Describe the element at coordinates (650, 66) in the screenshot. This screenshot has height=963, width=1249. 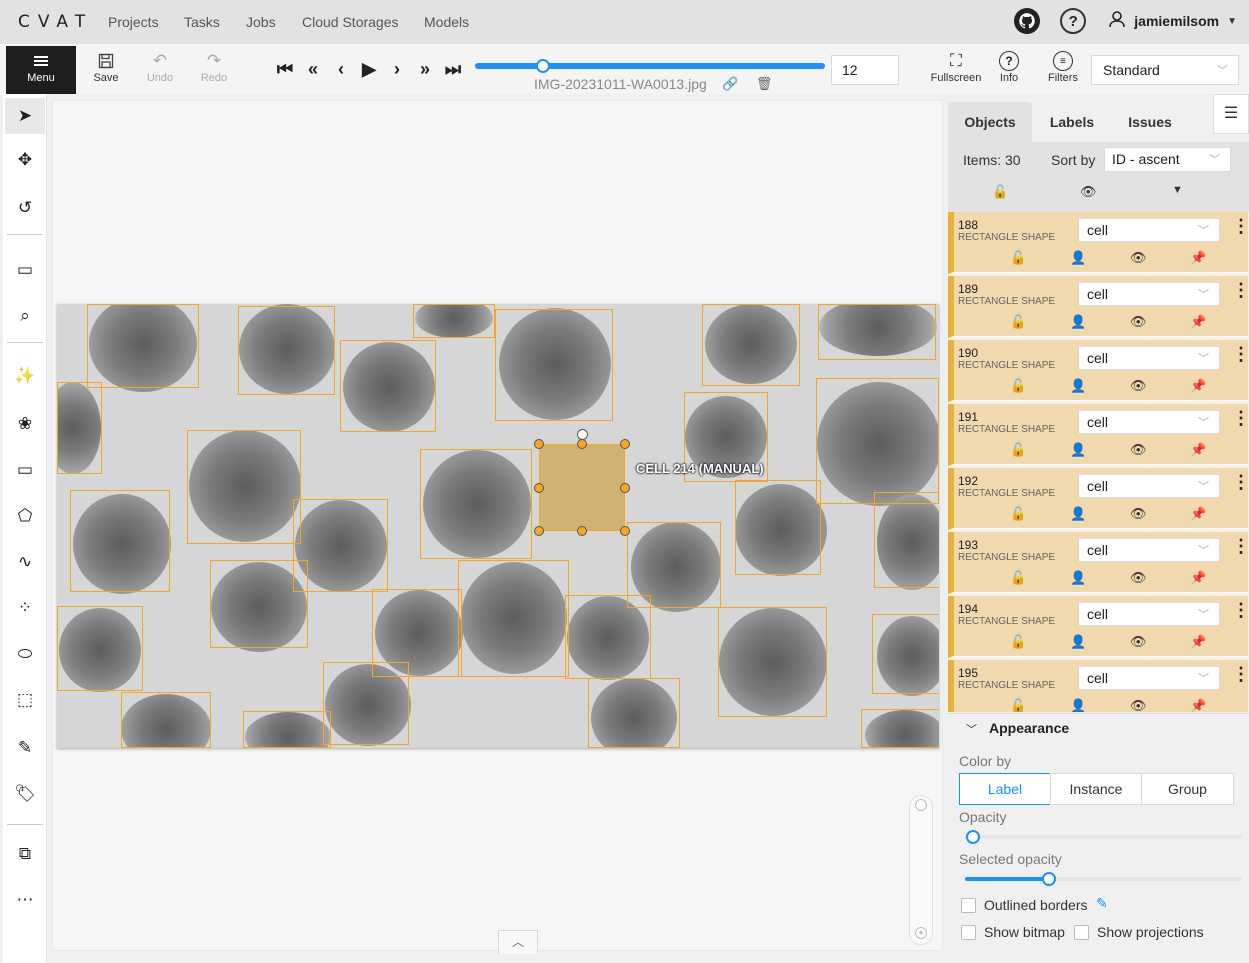
I see `frame-slider` at that location.